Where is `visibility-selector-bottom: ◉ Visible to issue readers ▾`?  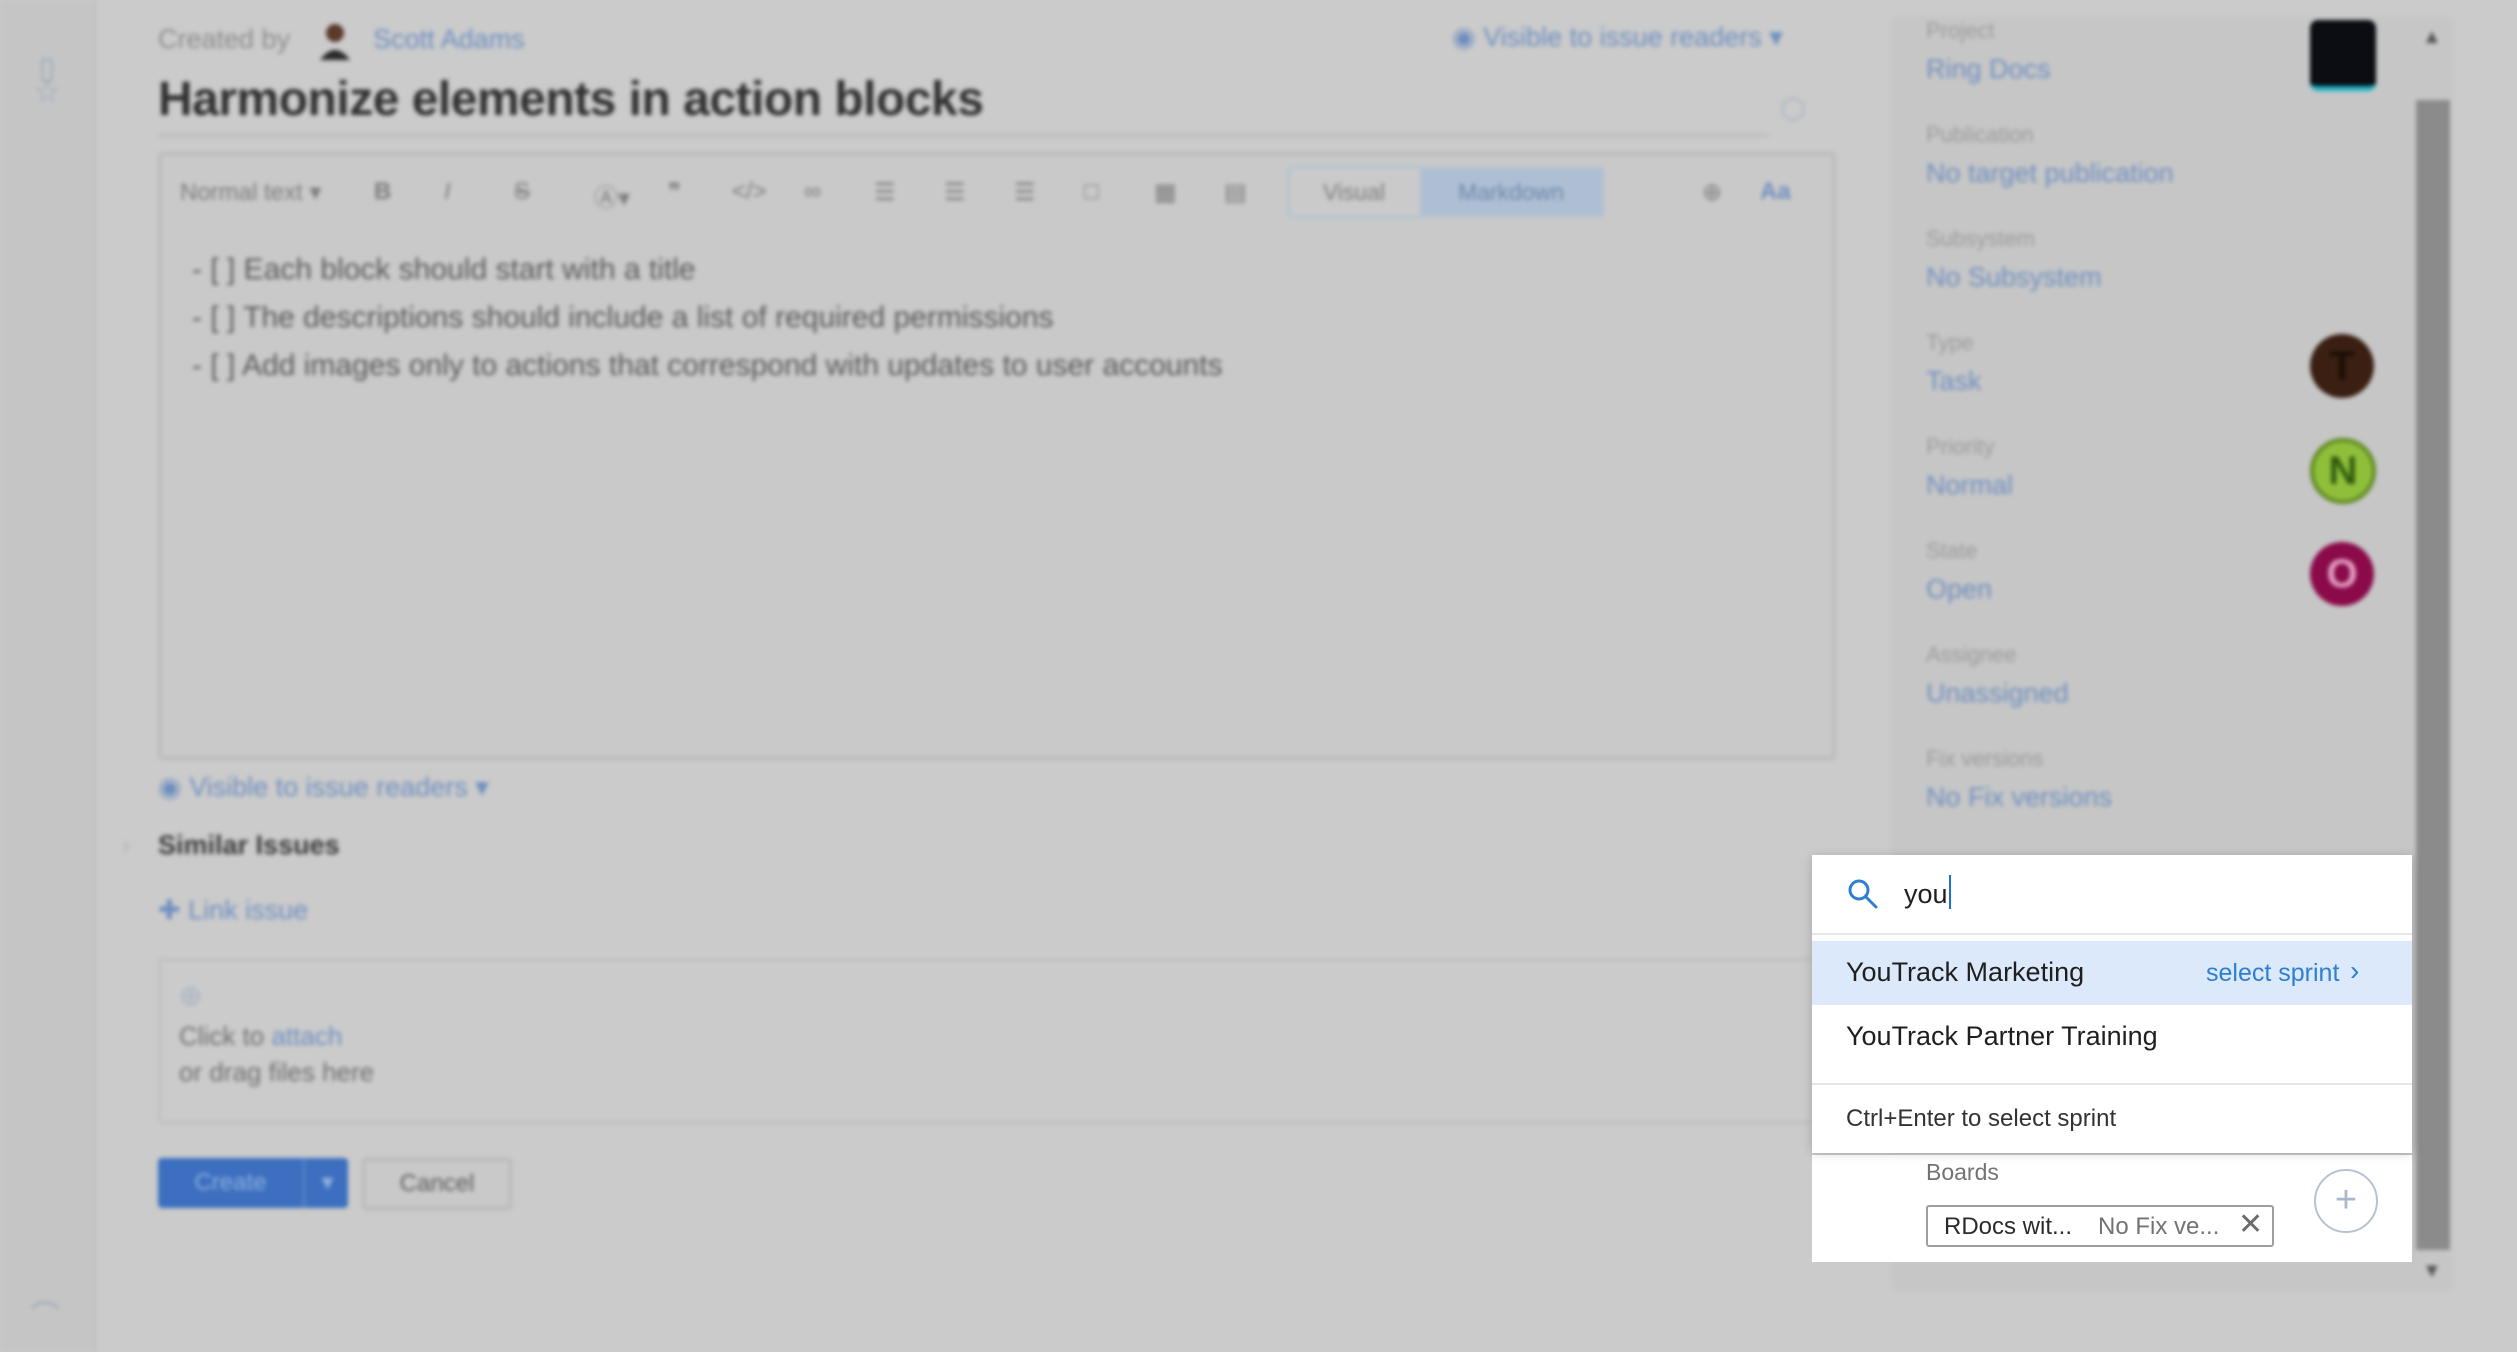
visibility-selector-bottom: ◉ Visible to issue readers ▾ is located at coordinates (323, 787).